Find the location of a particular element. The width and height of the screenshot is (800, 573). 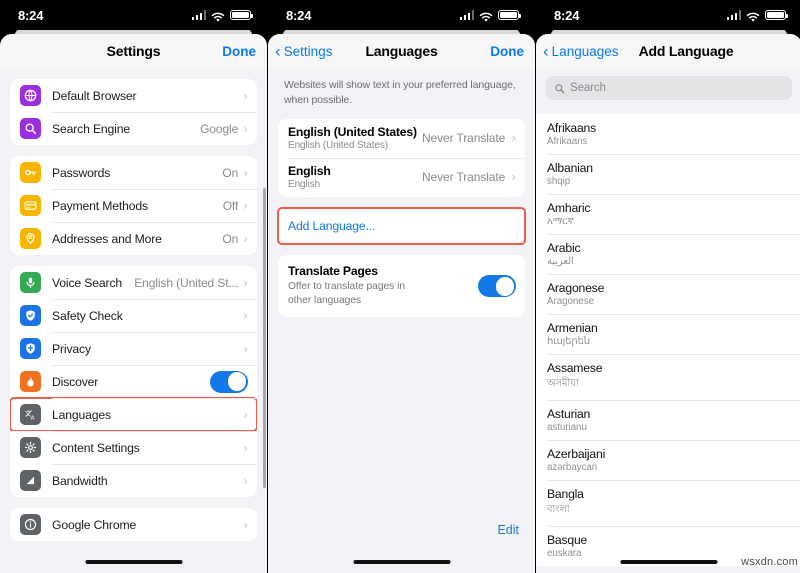

row-payment-methods: Payment Methods Off › is located at coordinates (133, 205).